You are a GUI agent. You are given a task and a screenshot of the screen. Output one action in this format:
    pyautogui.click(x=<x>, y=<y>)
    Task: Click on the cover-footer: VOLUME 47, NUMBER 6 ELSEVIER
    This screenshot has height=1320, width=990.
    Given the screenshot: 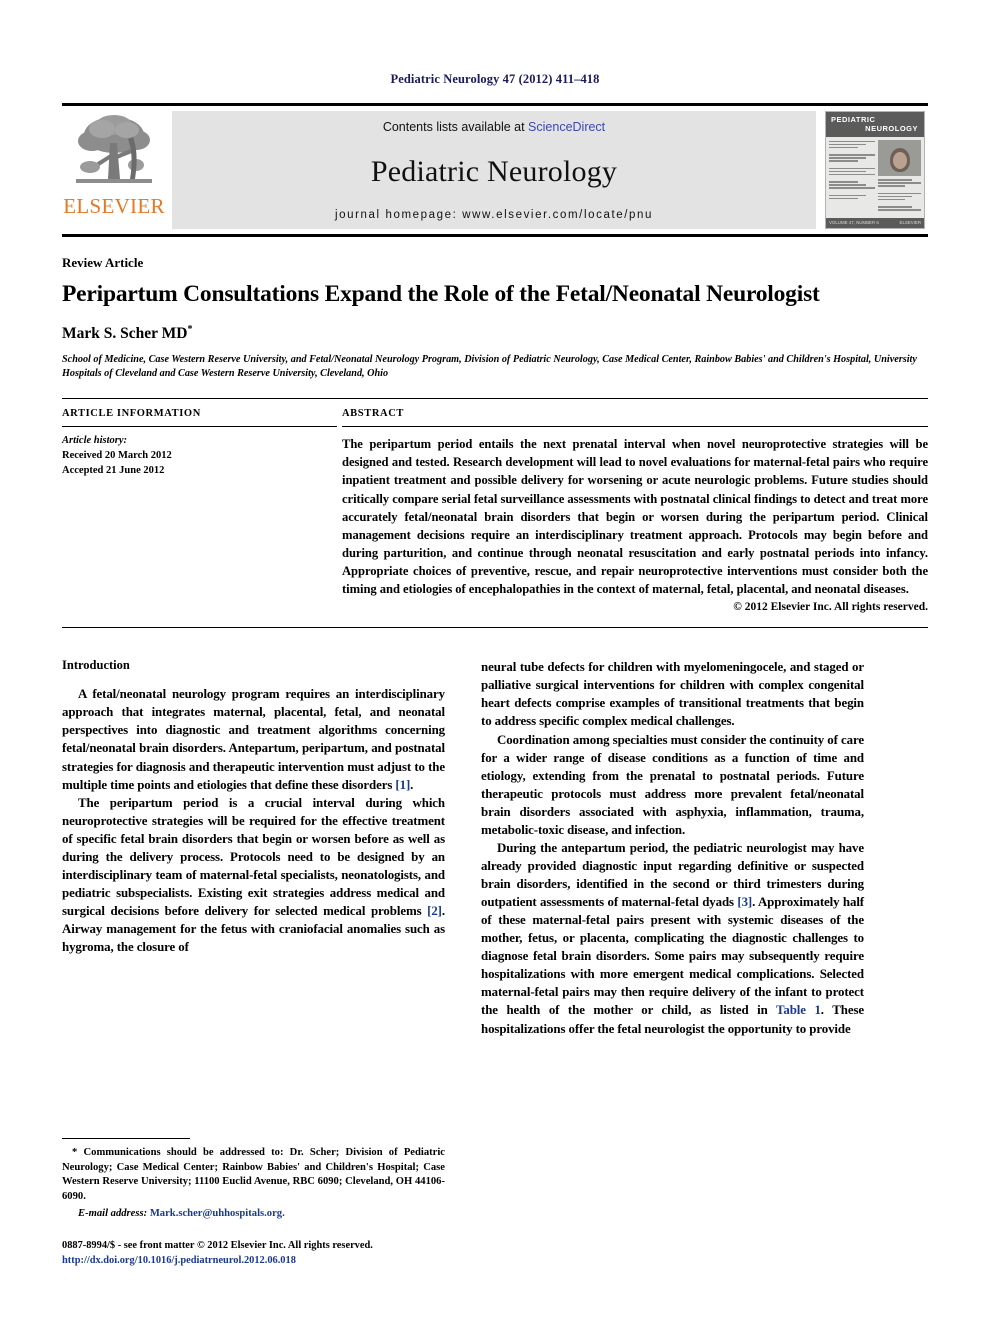 What is the action you would take?
    pyautogui.click(x=875, y=223)
    